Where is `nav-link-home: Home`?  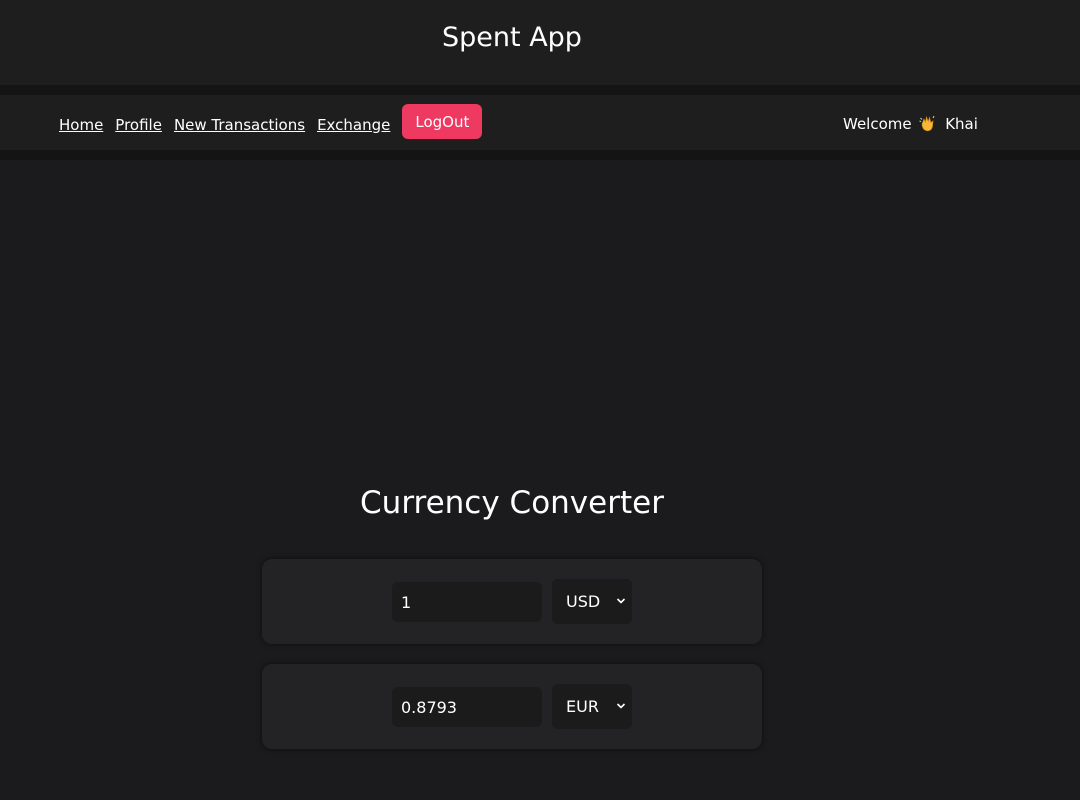 nav-link-home: Home is located at coordinates (81, 125).